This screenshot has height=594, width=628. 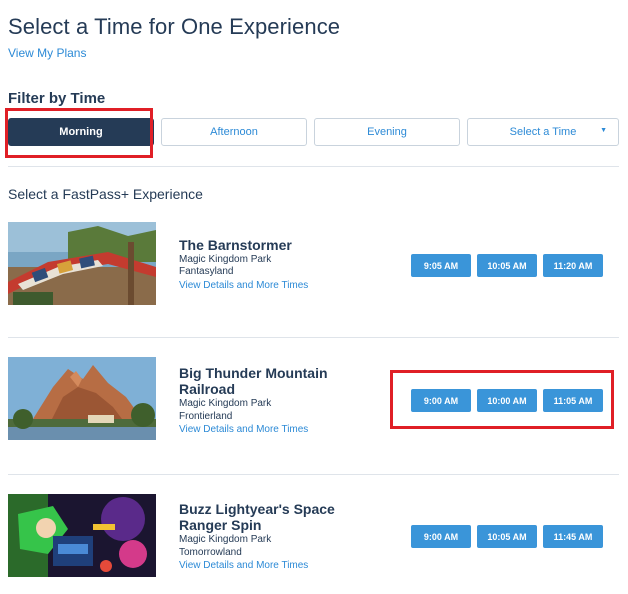 What do you see at coordinates (234, 132) in the screenshot?
I see `filter-afternoon-button: Afternoon` at bounding box center [234, 132].